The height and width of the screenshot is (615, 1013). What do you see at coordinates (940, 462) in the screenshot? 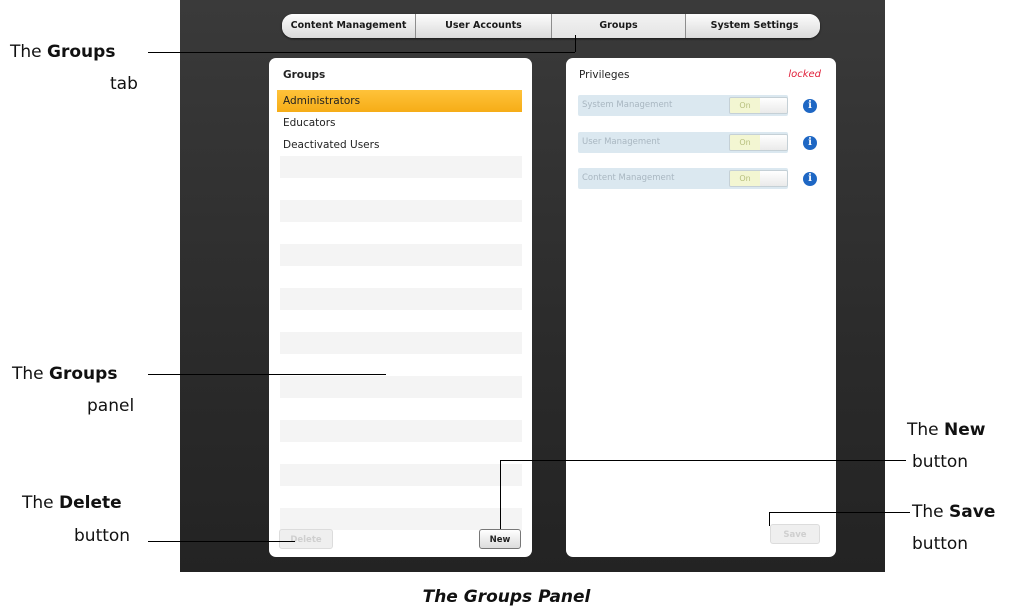
I see `annotation-new-button-line2: button` at bounding box center [940, 462].